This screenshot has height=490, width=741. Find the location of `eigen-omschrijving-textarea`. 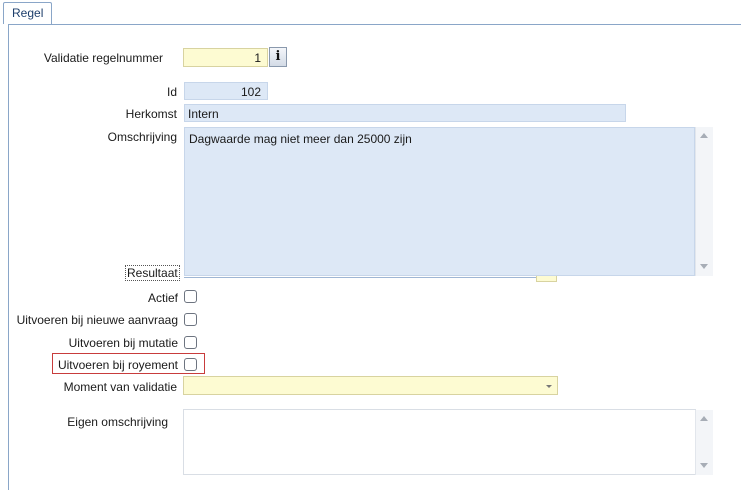

eigen-omschrijving-textarea is located at coordinates (439, 442).